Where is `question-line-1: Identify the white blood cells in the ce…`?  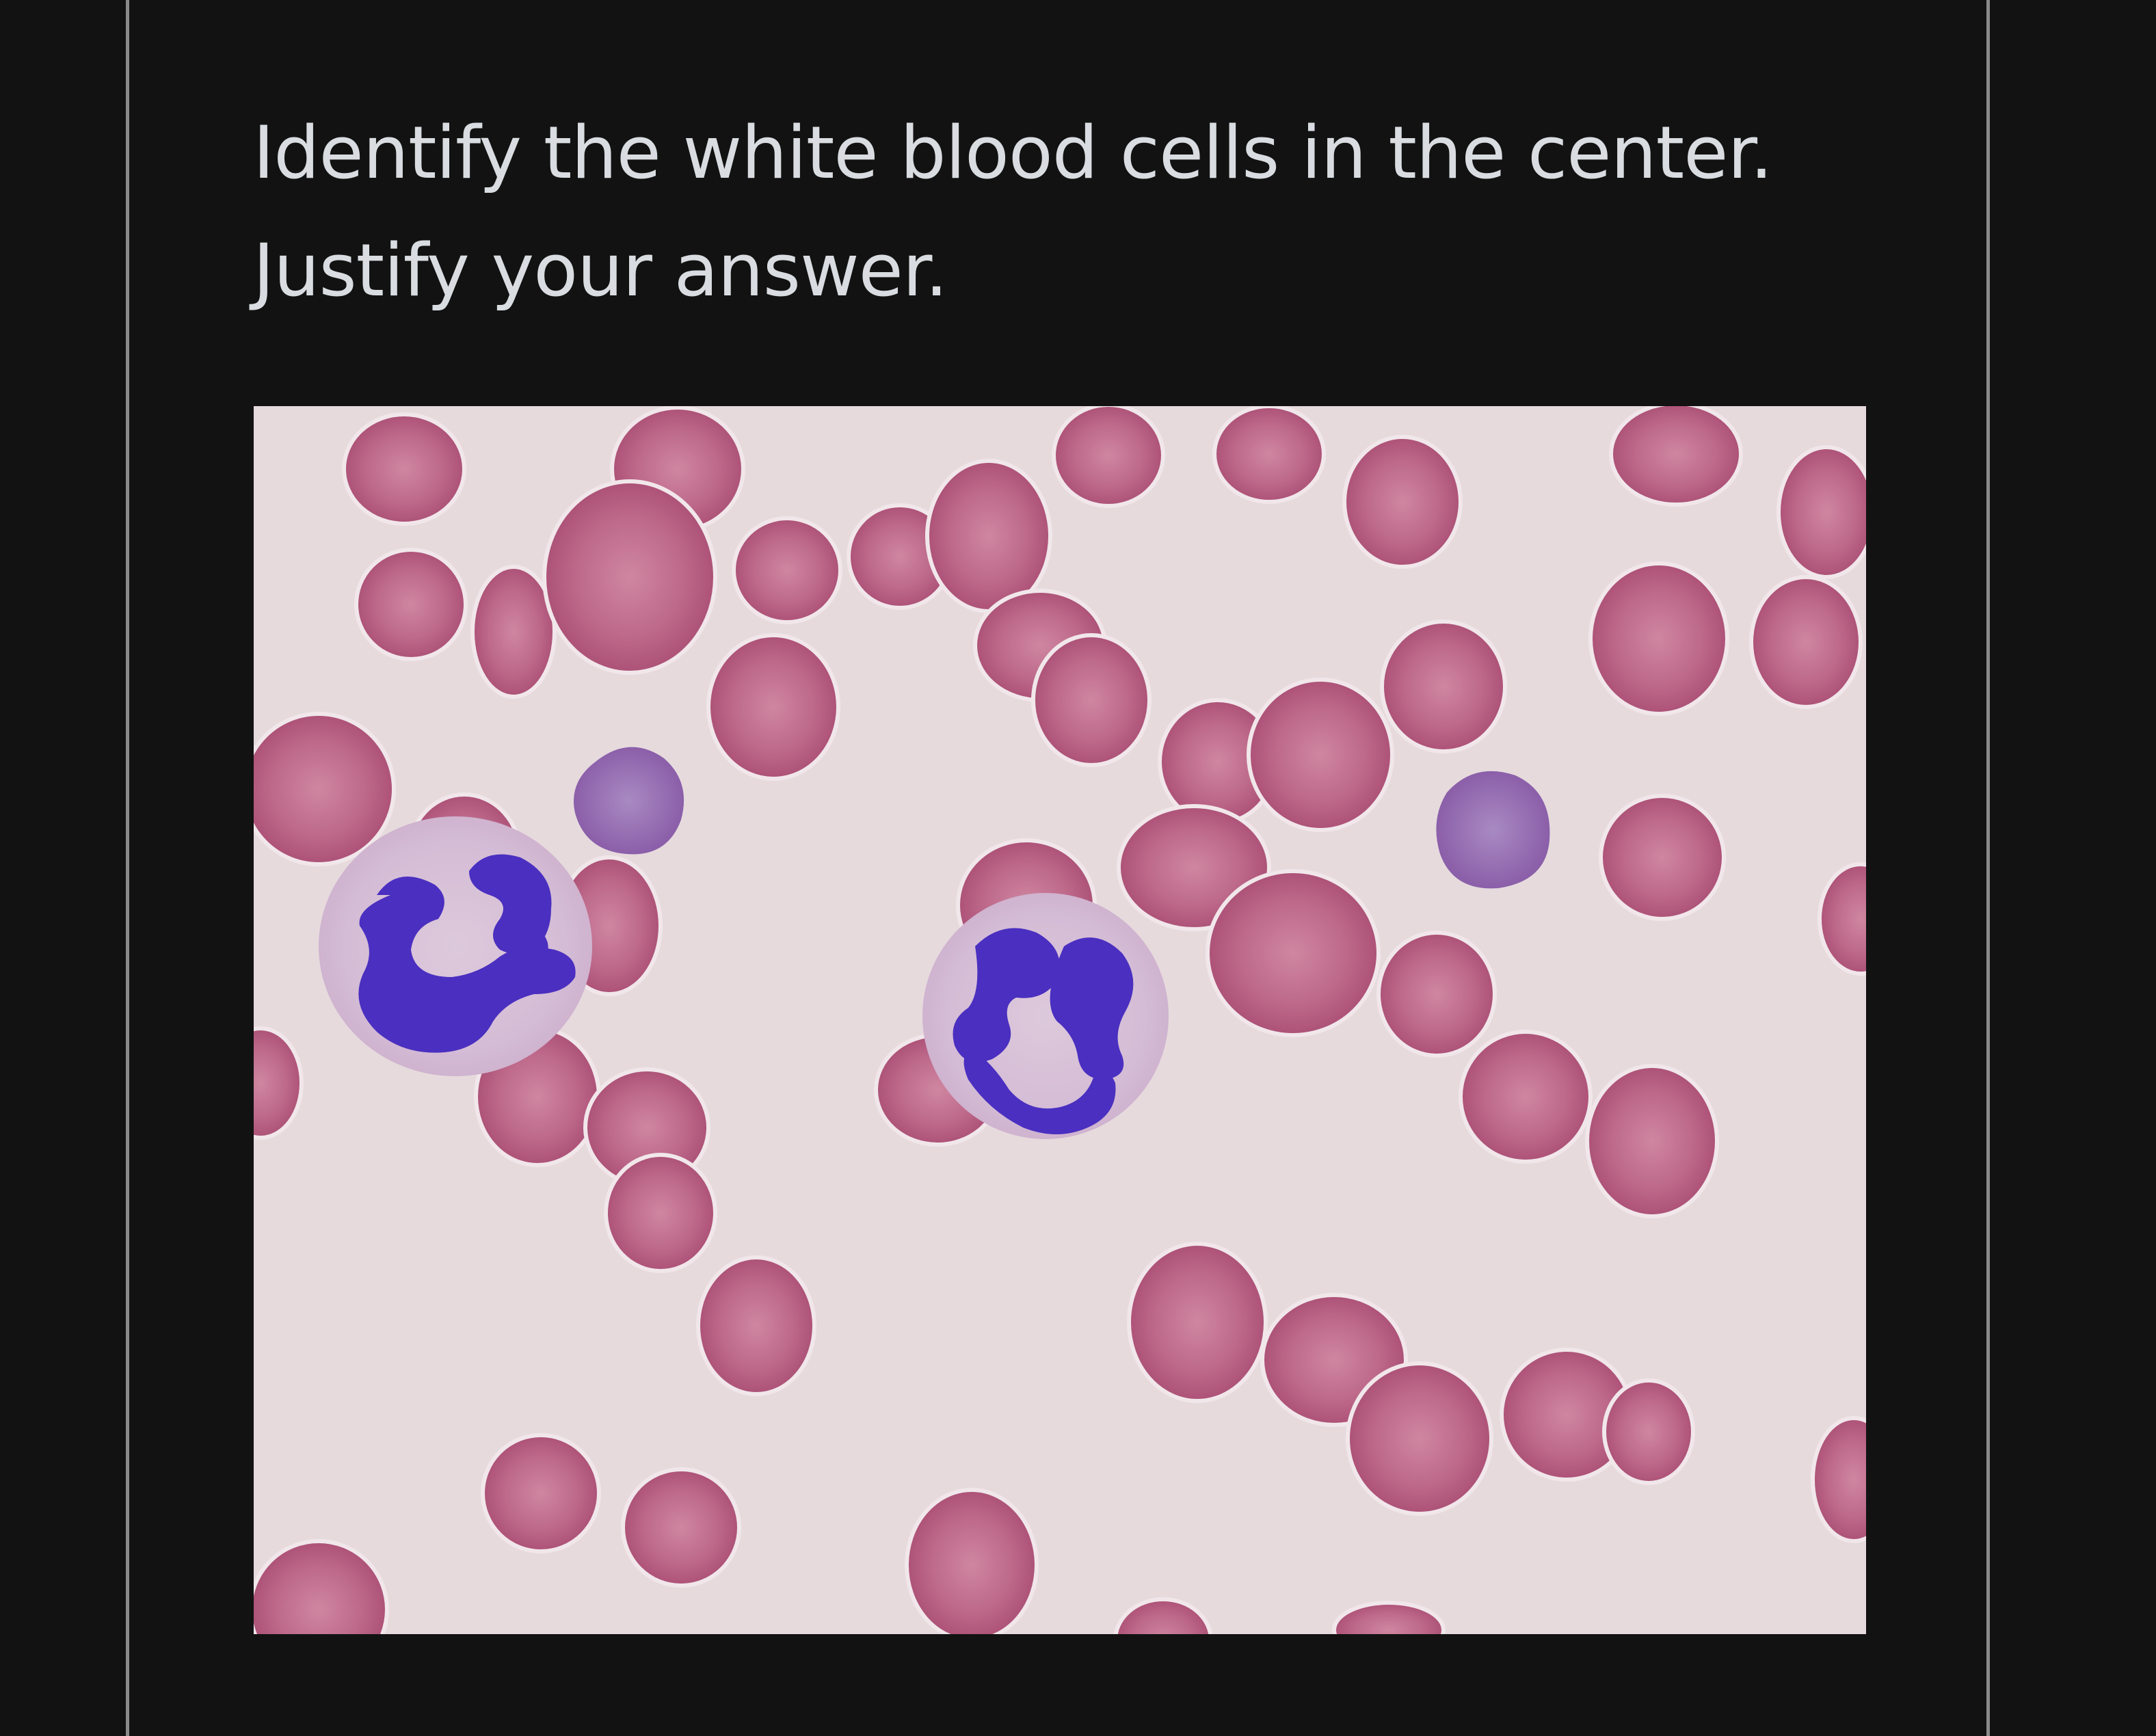
question-line-1: Identify the white blood cells in the ce… is located at coordinates (1013, 153).